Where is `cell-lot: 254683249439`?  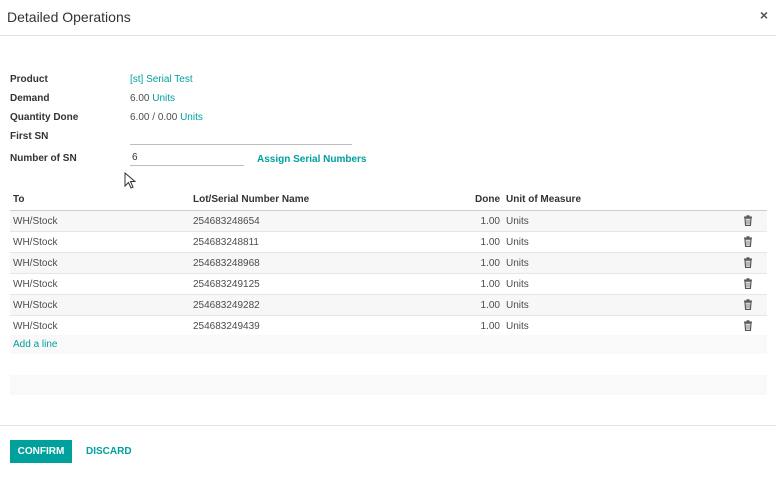
cell-lot: 254683249439 is located at coordinates (226, 326).